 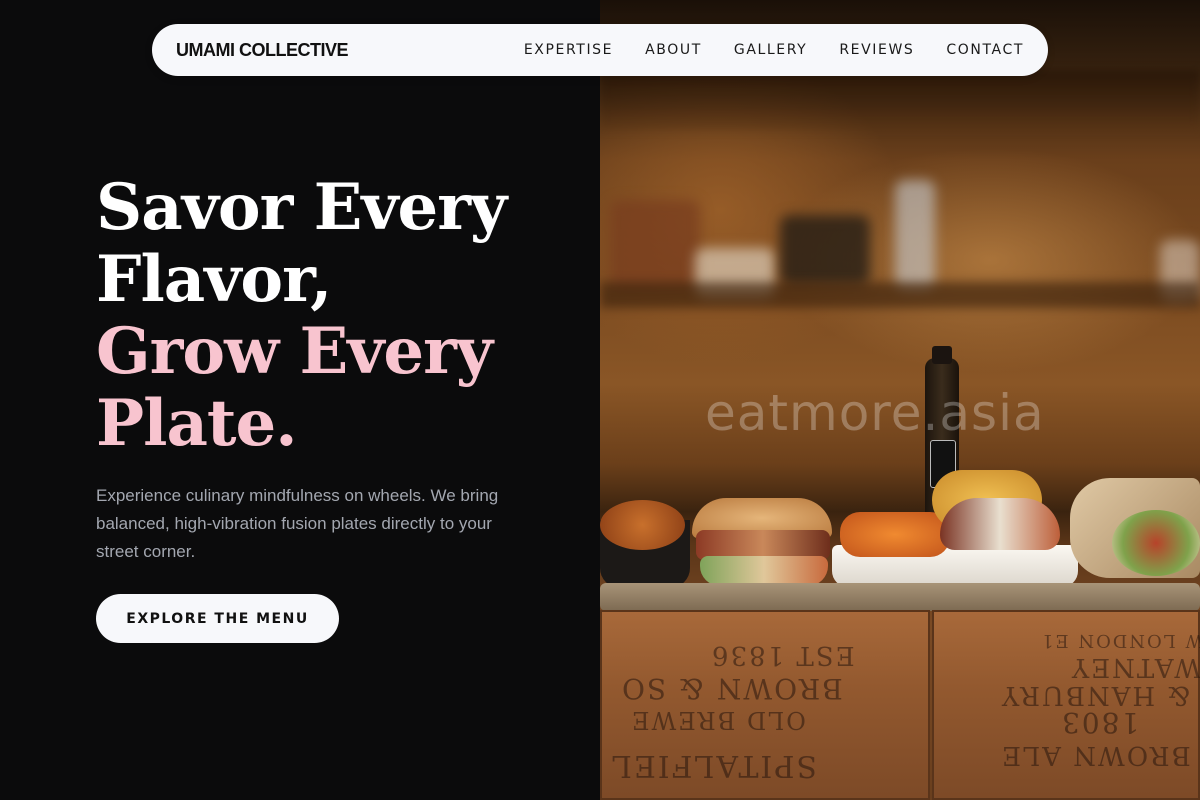 I want to click on hero-title-line-1: Savor Every, so click(x=301, y=207).